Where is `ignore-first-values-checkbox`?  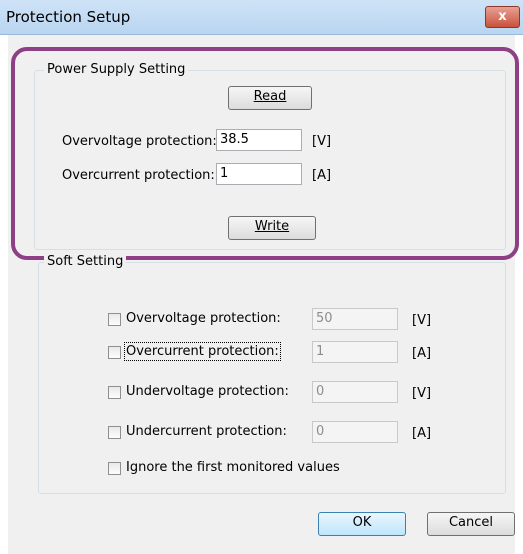 ignore-first-values-checkbox is located at coordinates (114, 468).